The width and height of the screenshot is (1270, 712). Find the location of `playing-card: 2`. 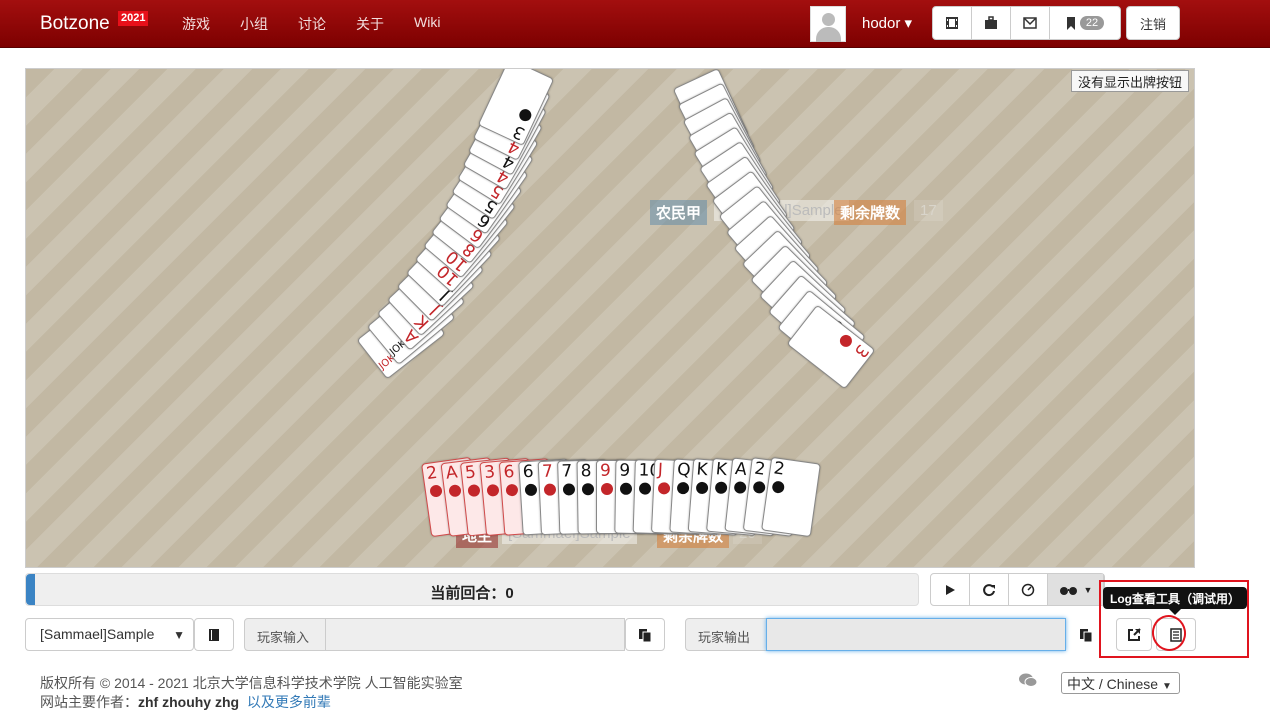

playing-card: 2 is located at coordinates (791, 497).